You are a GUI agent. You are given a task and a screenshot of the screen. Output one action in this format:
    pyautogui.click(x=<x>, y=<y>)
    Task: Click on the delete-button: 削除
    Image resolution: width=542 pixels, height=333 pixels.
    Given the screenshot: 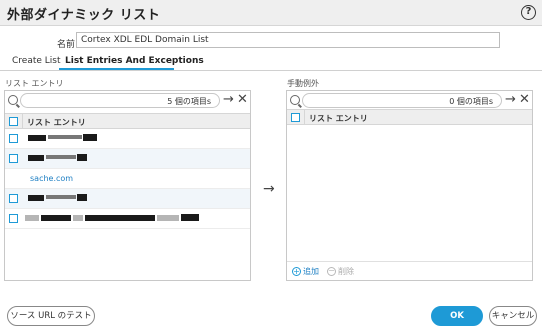 What is the action you would take?
    pyautogui.click(x=346, y=271)
    